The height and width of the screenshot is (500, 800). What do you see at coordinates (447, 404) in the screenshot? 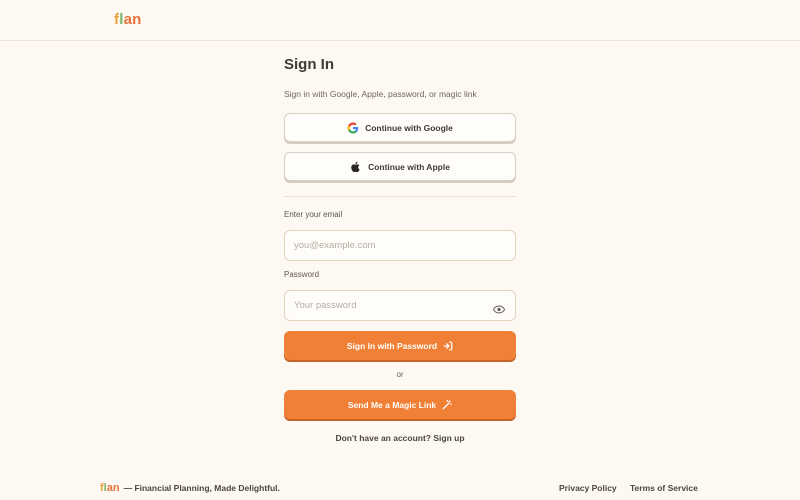
I see `magic-wand-icon` at bounding box center [447, 404].